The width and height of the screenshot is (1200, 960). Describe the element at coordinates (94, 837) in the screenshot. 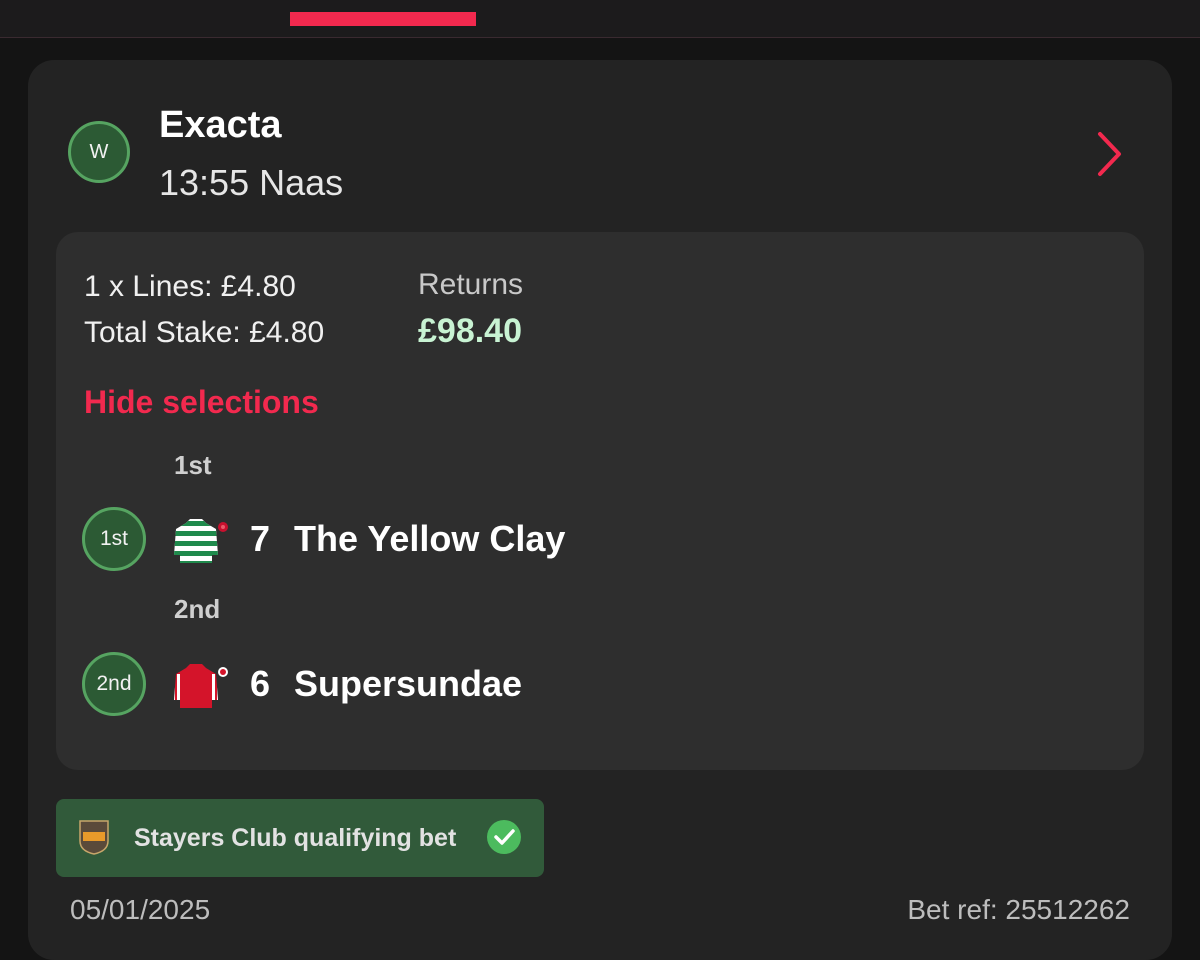

I see `stayers-club-shield-icon` at that location.